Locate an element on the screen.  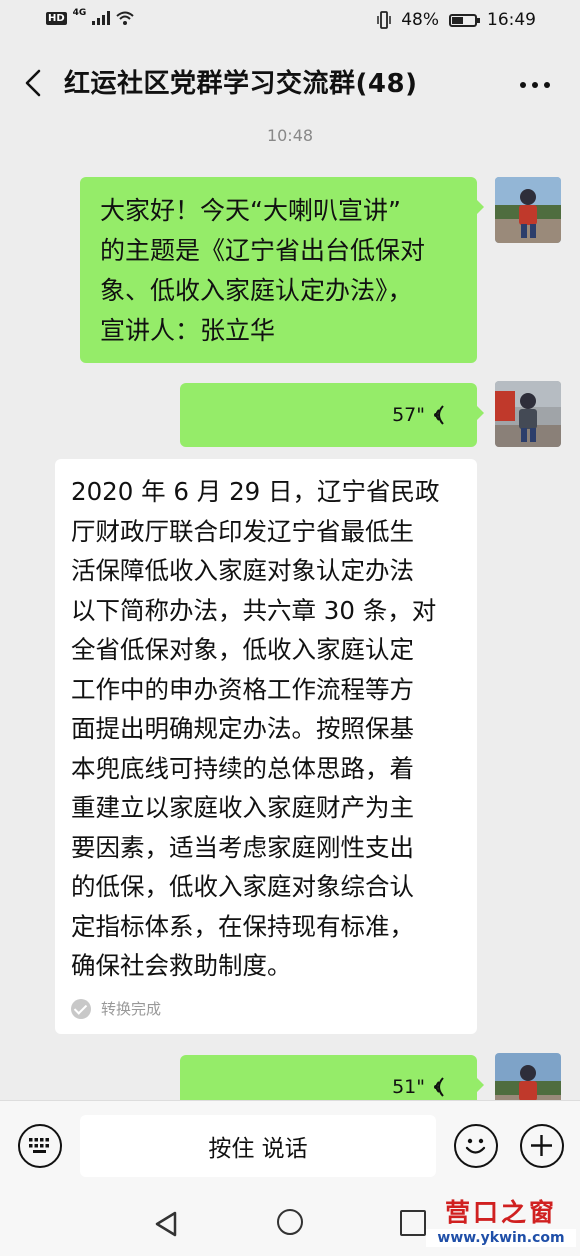
transcript-line: 定指标体系，在保持现有标准， is located at coordinates (242, 926).